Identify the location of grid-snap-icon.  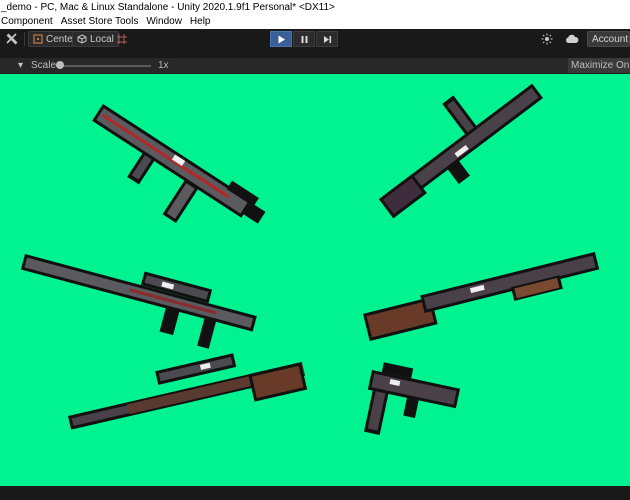
(122, 39).